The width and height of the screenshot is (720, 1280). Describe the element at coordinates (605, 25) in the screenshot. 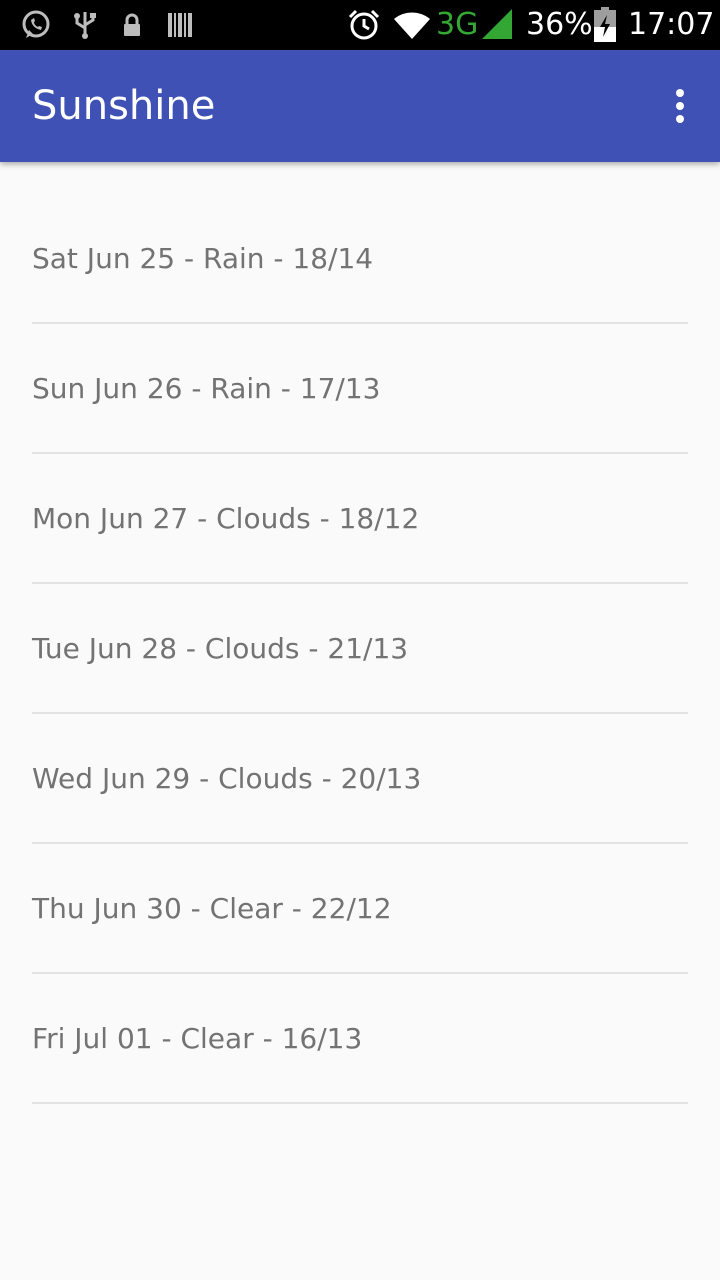

I see `battery-icon` at that location.